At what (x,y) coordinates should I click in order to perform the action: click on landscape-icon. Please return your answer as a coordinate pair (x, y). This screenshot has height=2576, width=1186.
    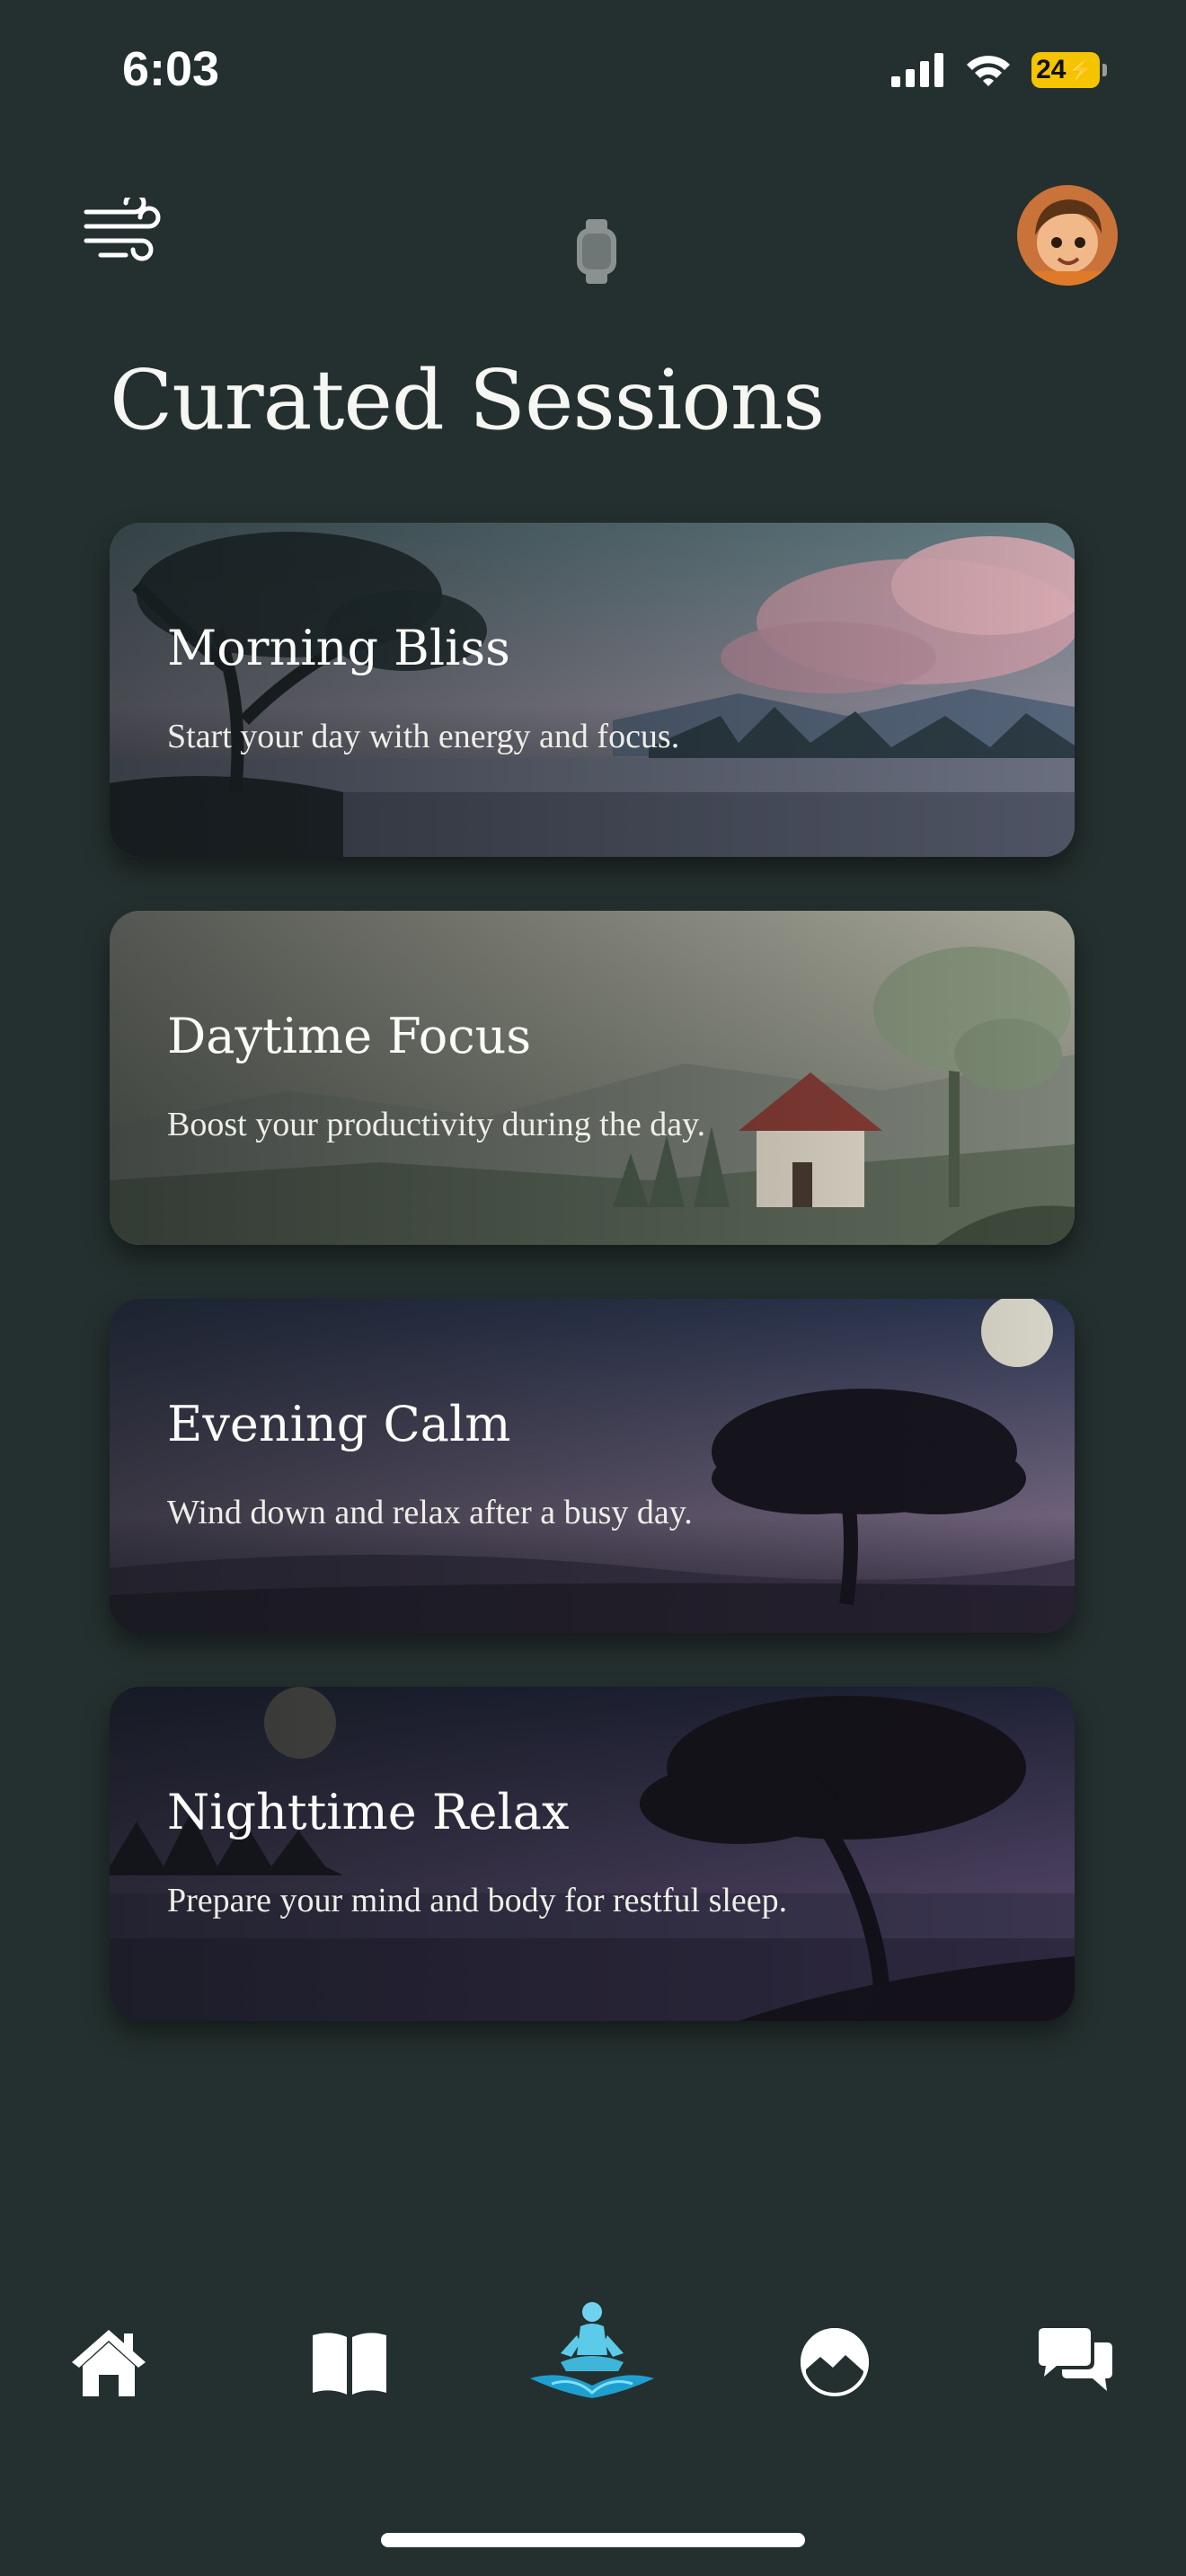
    Looking at the image, I should click on (835, 2364).